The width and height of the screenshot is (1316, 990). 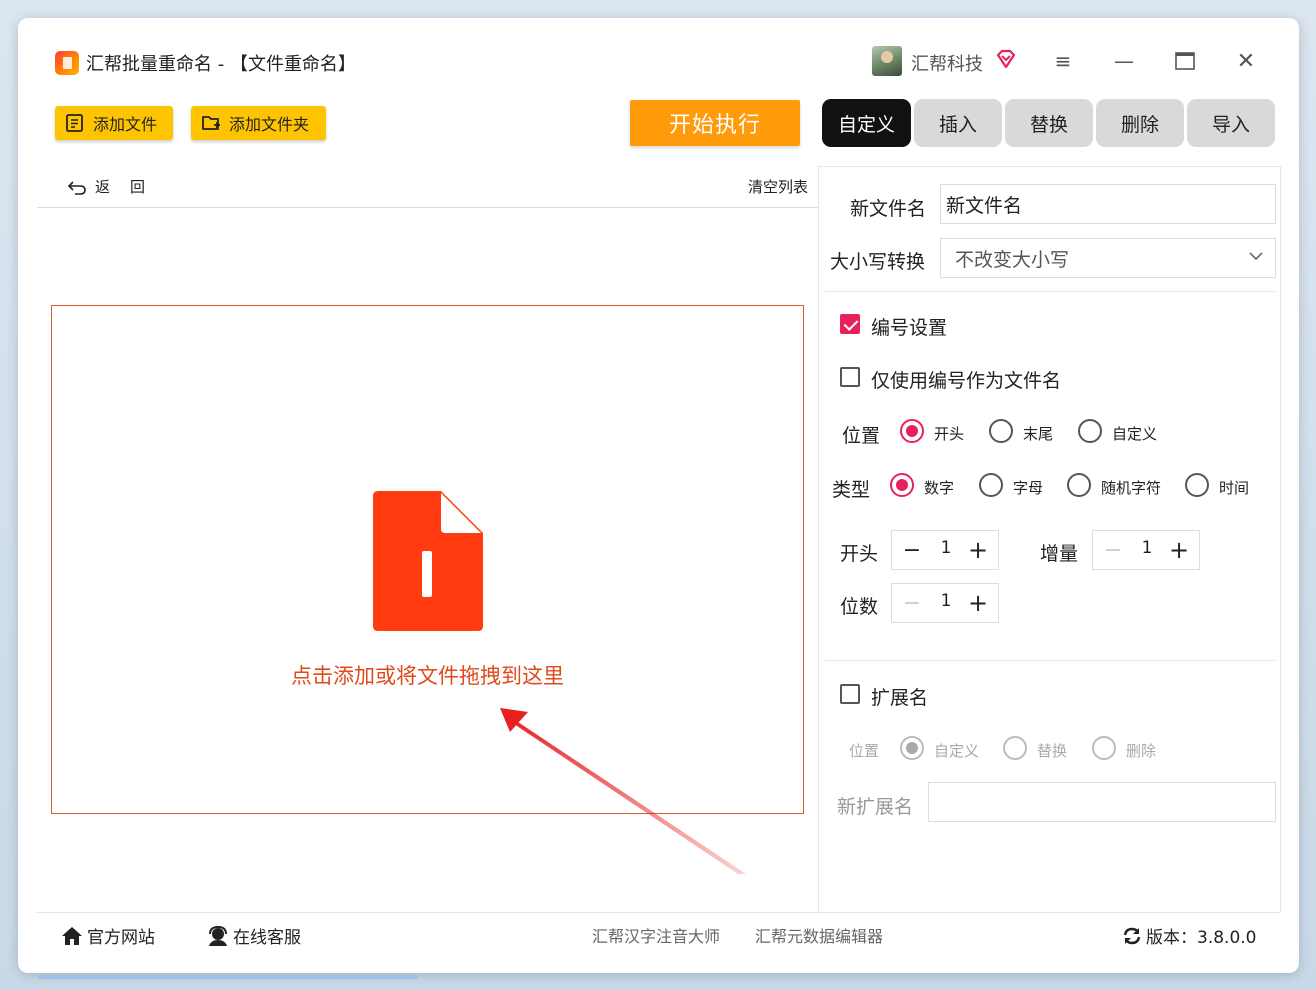 What do you see at coordinates (866, 123) in the screenshot?
I see `tab-custom: 自定义` at bounding box center [866, 123].